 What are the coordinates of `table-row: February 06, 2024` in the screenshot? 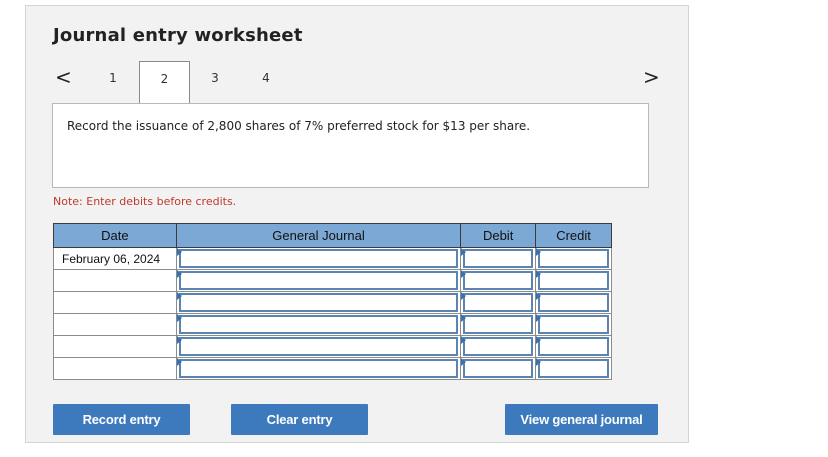 It's located at (332, 258).